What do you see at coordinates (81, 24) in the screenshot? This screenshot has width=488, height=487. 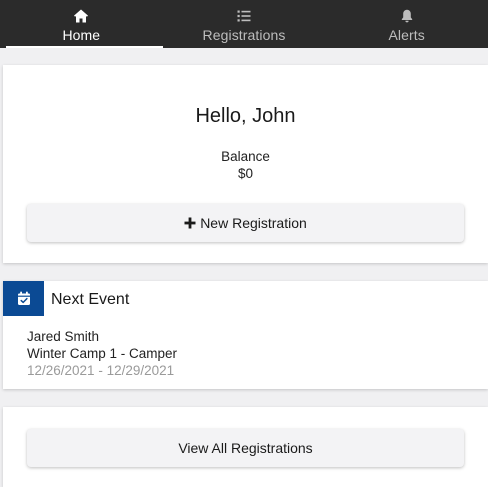 I see `tab-home: Home` at bounding box center [81, 24].